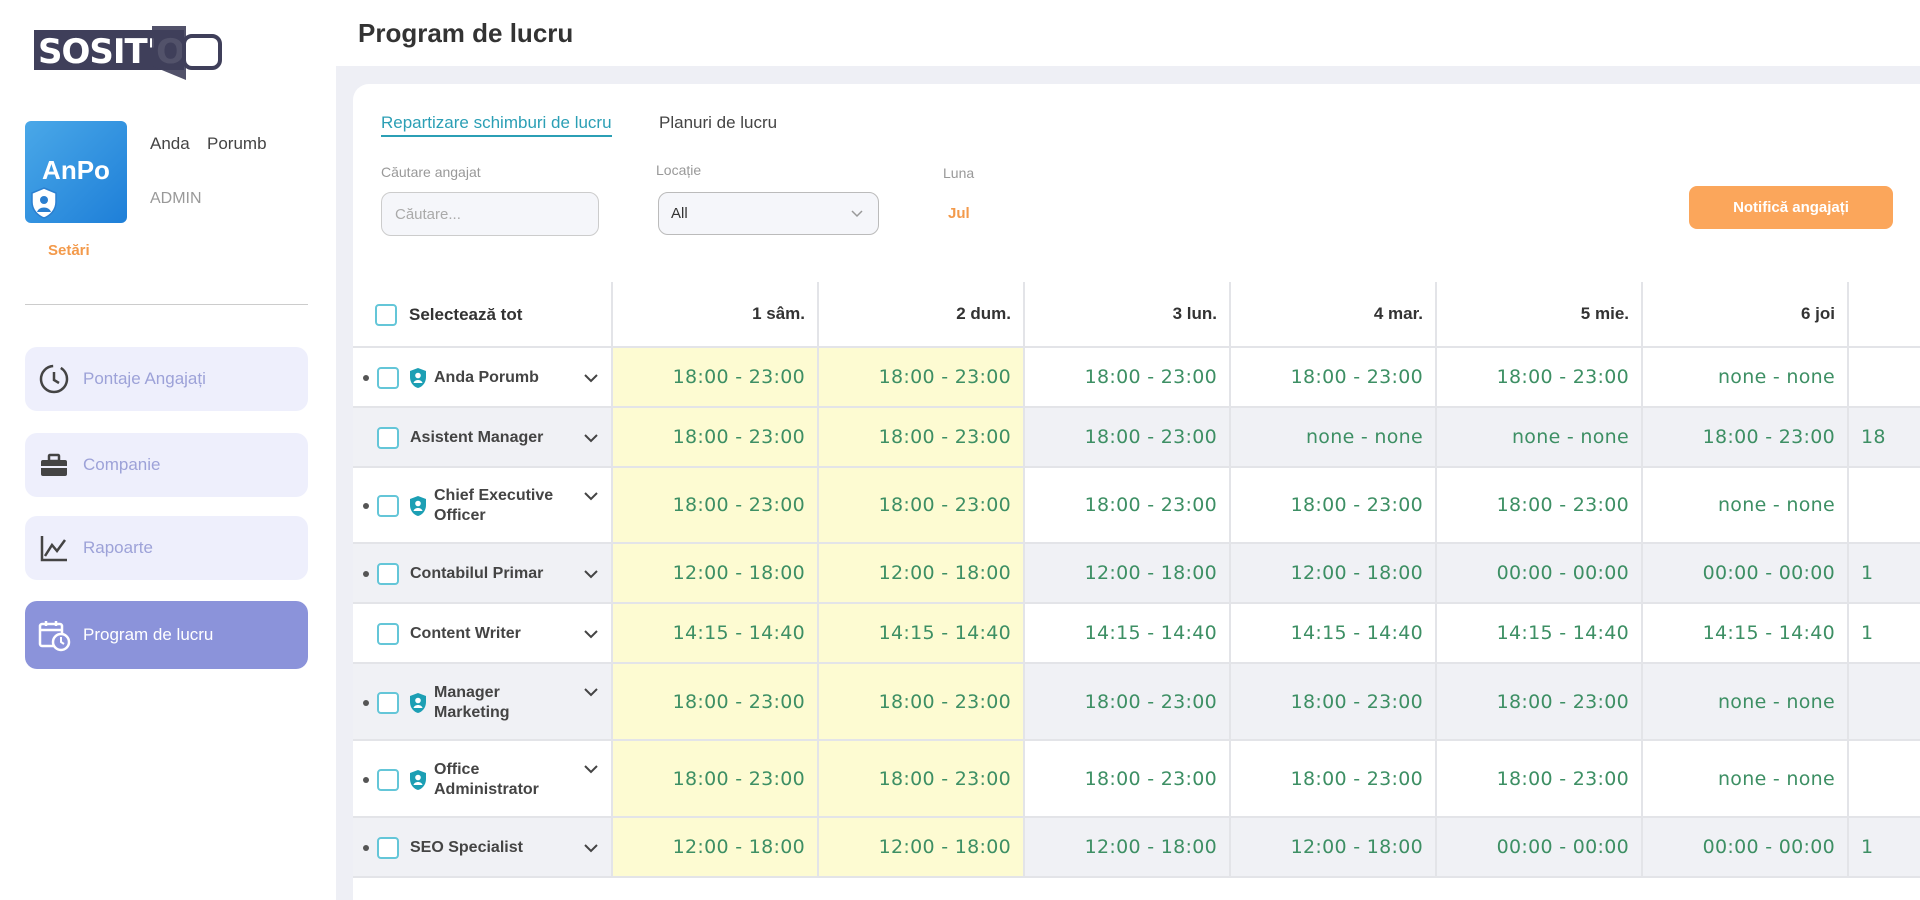 This screenshot has height=900, width=1920. Describe the element at coordinates (166, 465) in the screenshot. I see `nav-item-companie: Companie` at that location.